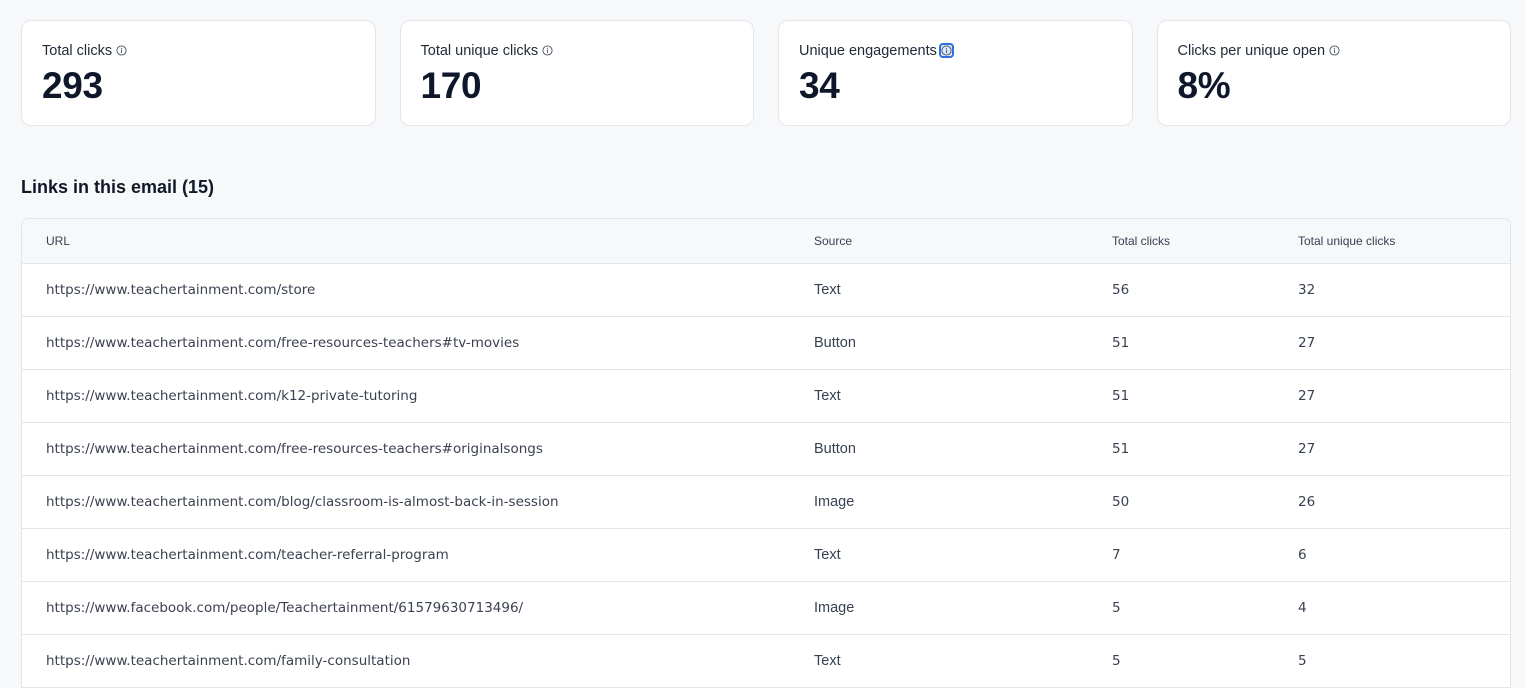 The height and width of the screenshot is (688, 1525). Describe the element at coordinates (955, 73) in the screenshot. I see `stat-card-unique-engagements: Unique engagements 34` at that location.